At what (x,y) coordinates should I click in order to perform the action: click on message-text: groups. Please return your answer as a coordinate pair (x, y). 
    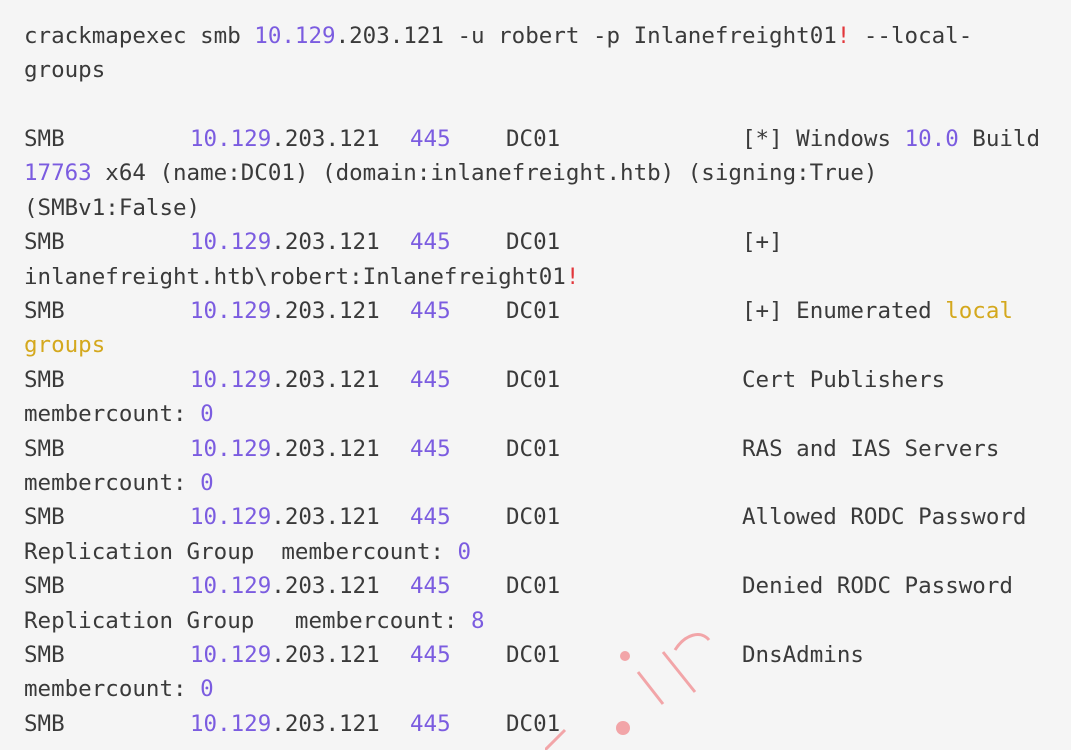
    Looking at the image, I should click on (64, 345).